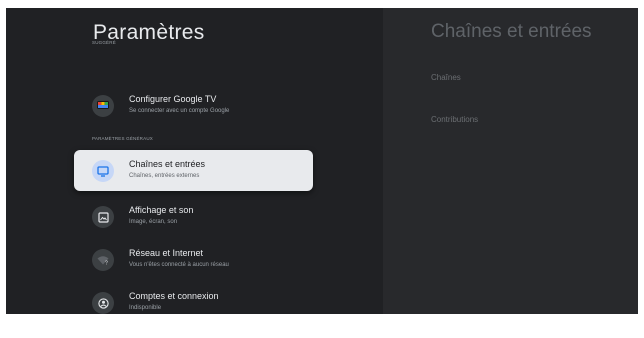 This screenshot has width=644, height=338. I want to click on menu-item-label: Comptes et connexion, so click(174, 296).